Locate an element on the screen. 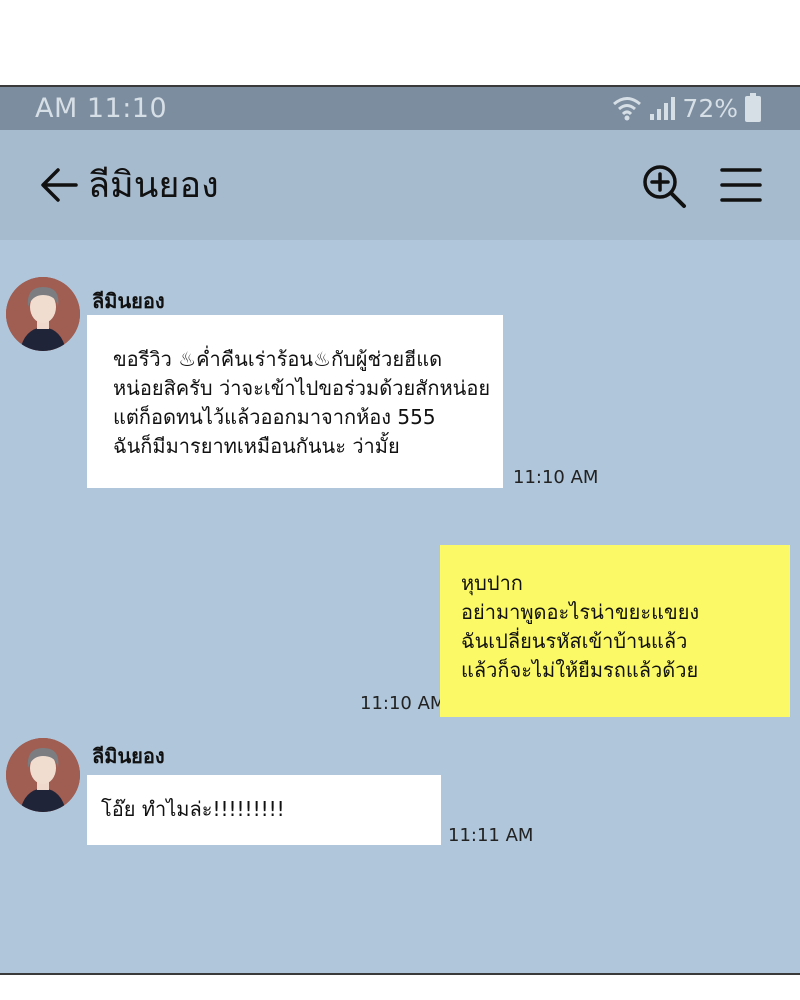  message-line: ฉันเปลี่ยนรหัสเข้าบ้านแล้ว is located at coordinates (574, 641).